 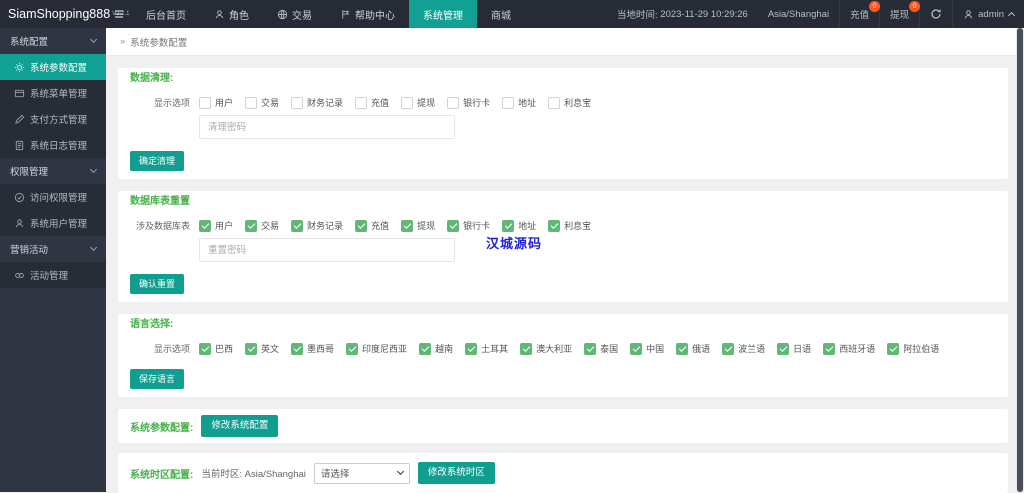 What do you see at coordinates (647, 348) in the screenshot?
I see `checkbox-option: 中国` at bounding box center [647, 348].